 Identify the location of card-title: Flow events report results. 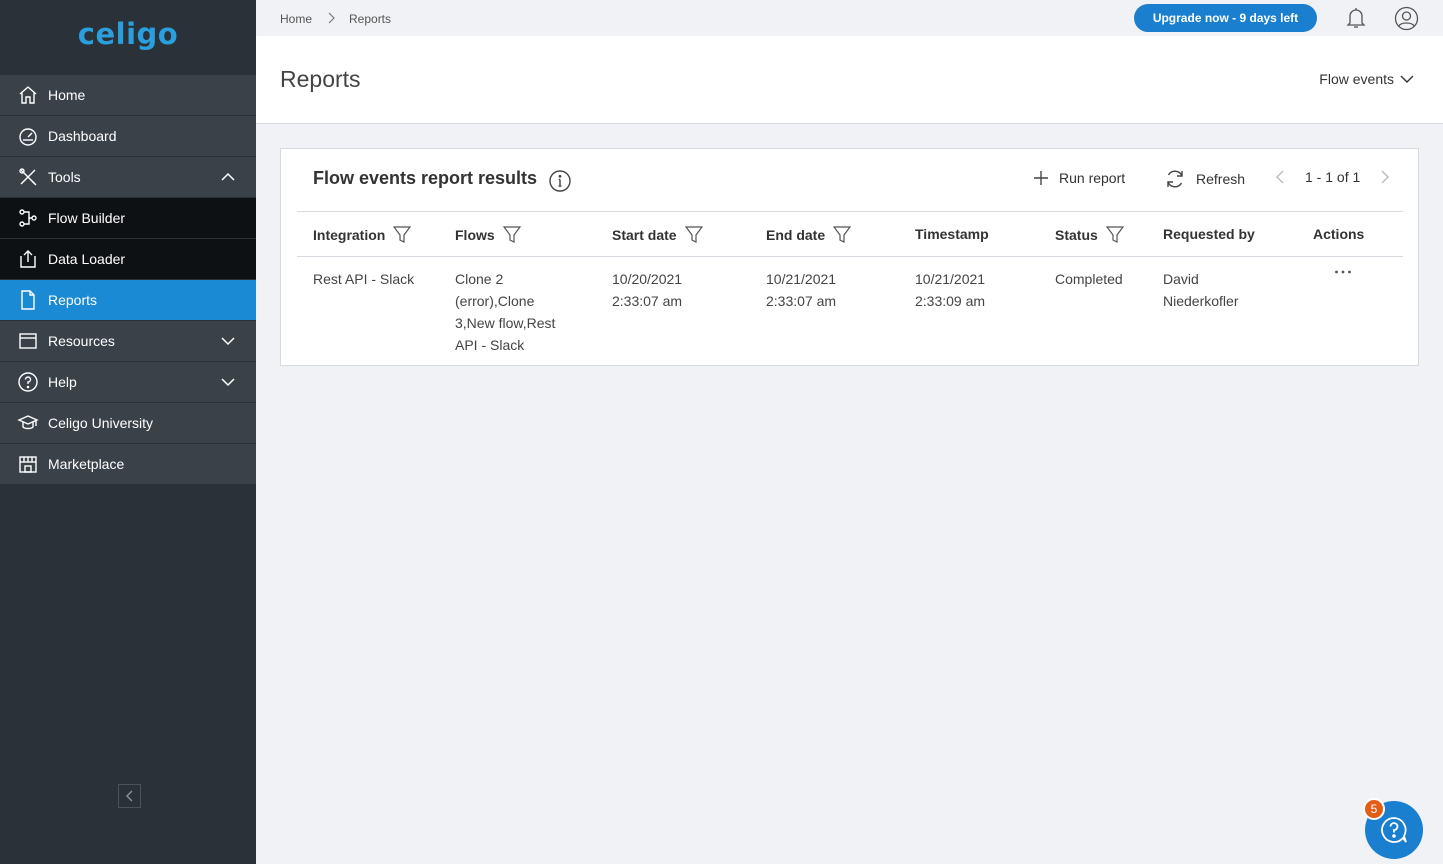
(425, 178).